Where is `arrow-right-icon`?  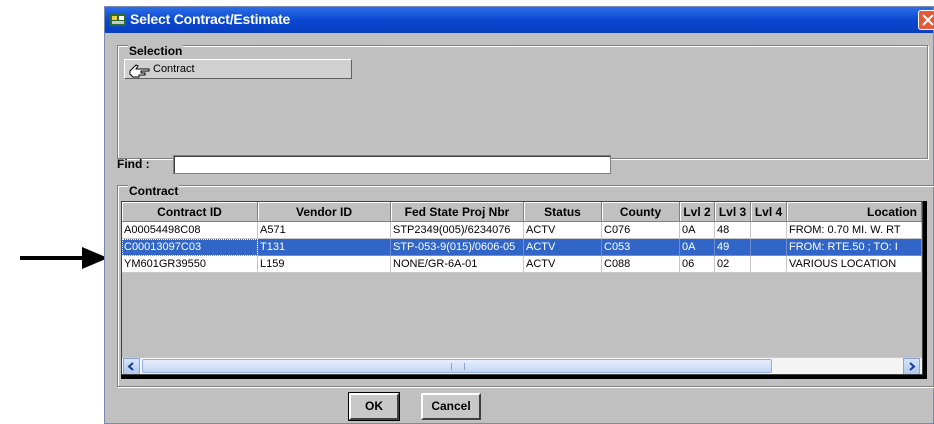
arrow-right-icon is located at coordinates (64, 258).